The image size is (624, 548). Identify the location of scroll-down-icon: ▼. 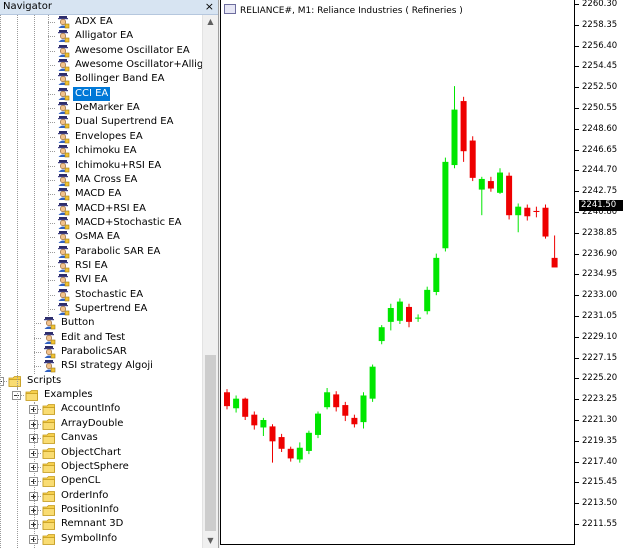
(210, 541).